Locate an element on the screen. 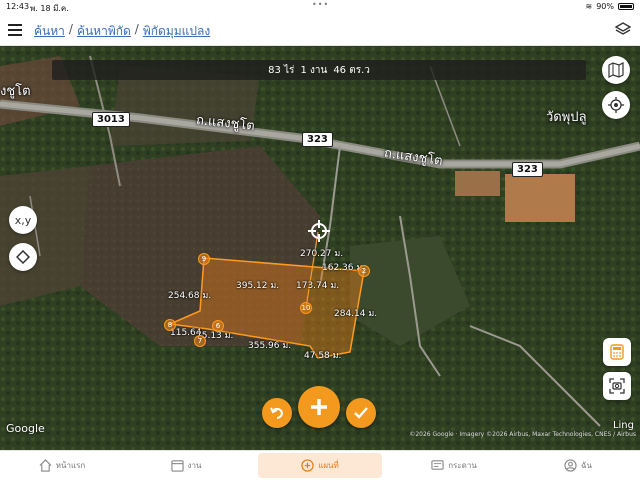  breadcrumb: ค้นหา / ค้นหาพิกัด / พิกัดมุมแปลง is located at coordinates (122, 31).